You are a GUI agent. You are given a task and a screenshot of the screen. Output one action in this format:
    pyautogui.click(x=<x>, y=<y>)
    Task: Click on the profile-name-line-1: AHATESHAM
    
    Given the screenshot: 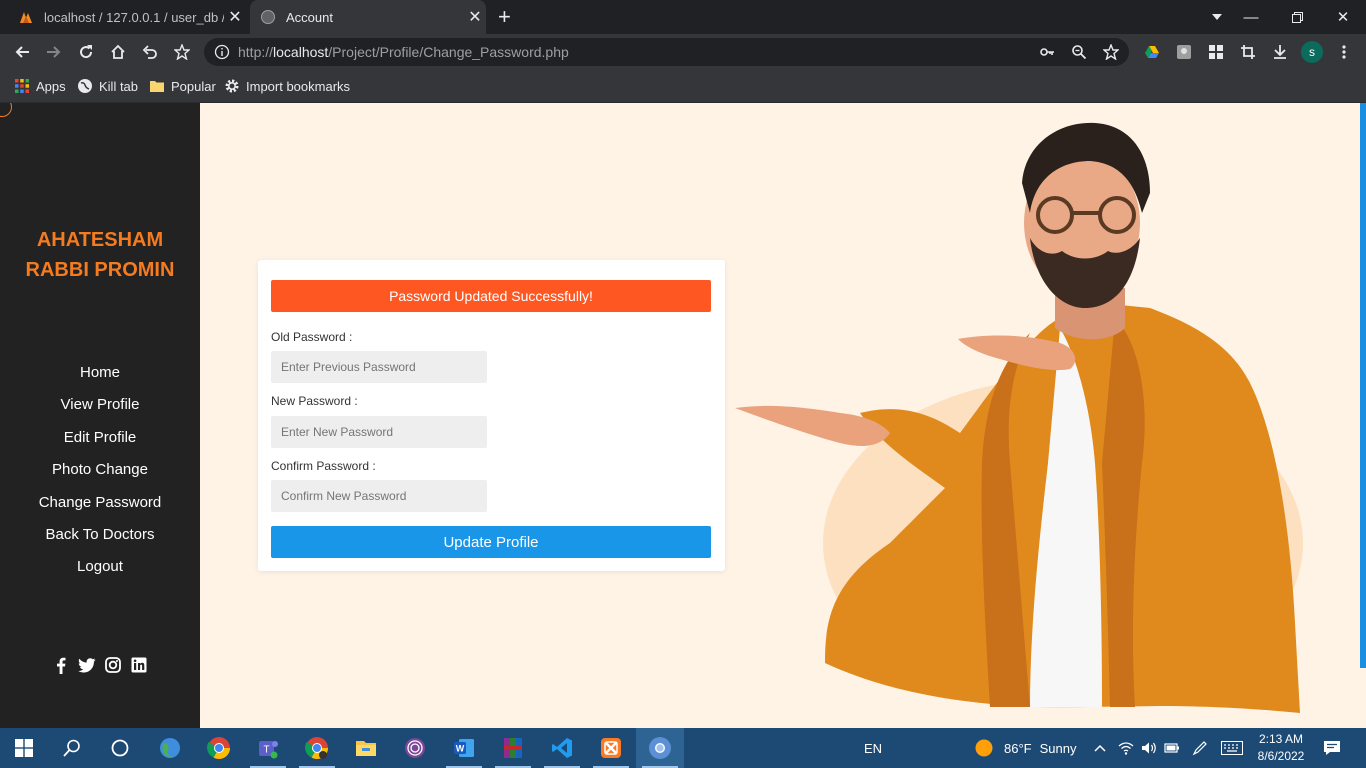 What is the action you would take?
    pyautogui.click(x=100, y=240)
    